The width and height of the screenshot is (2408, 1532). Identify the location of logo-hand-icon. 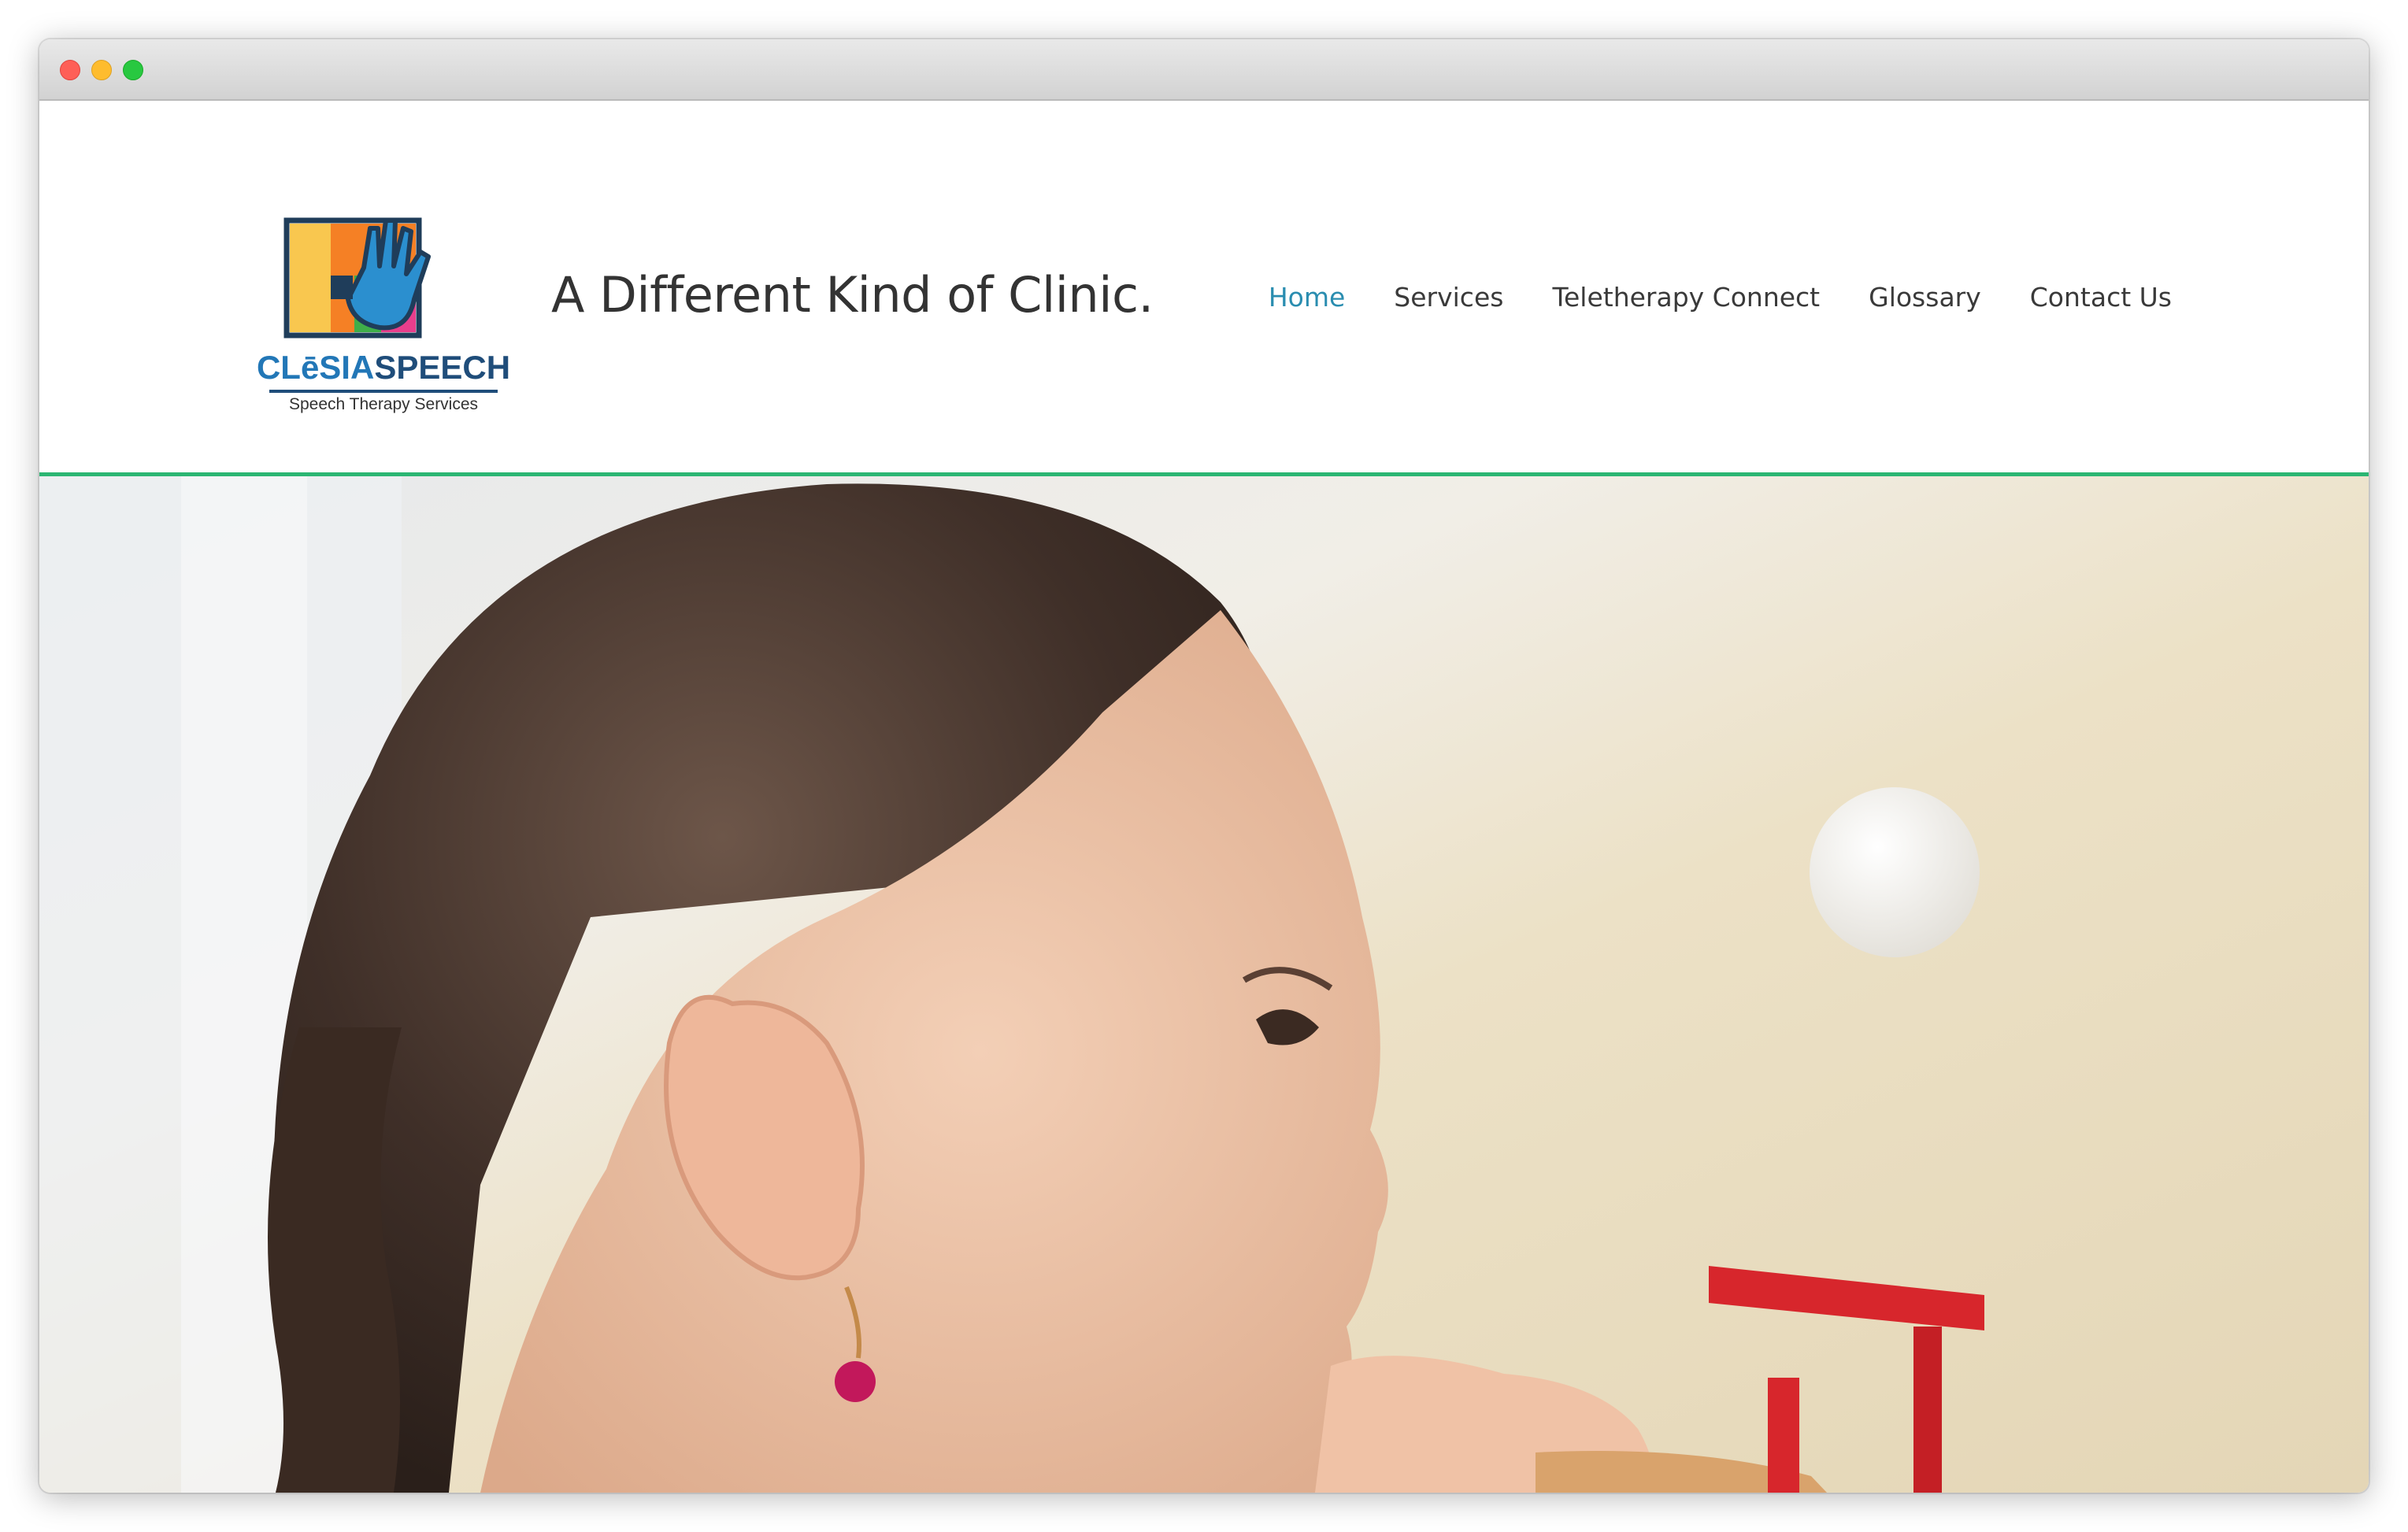
(357, 278).